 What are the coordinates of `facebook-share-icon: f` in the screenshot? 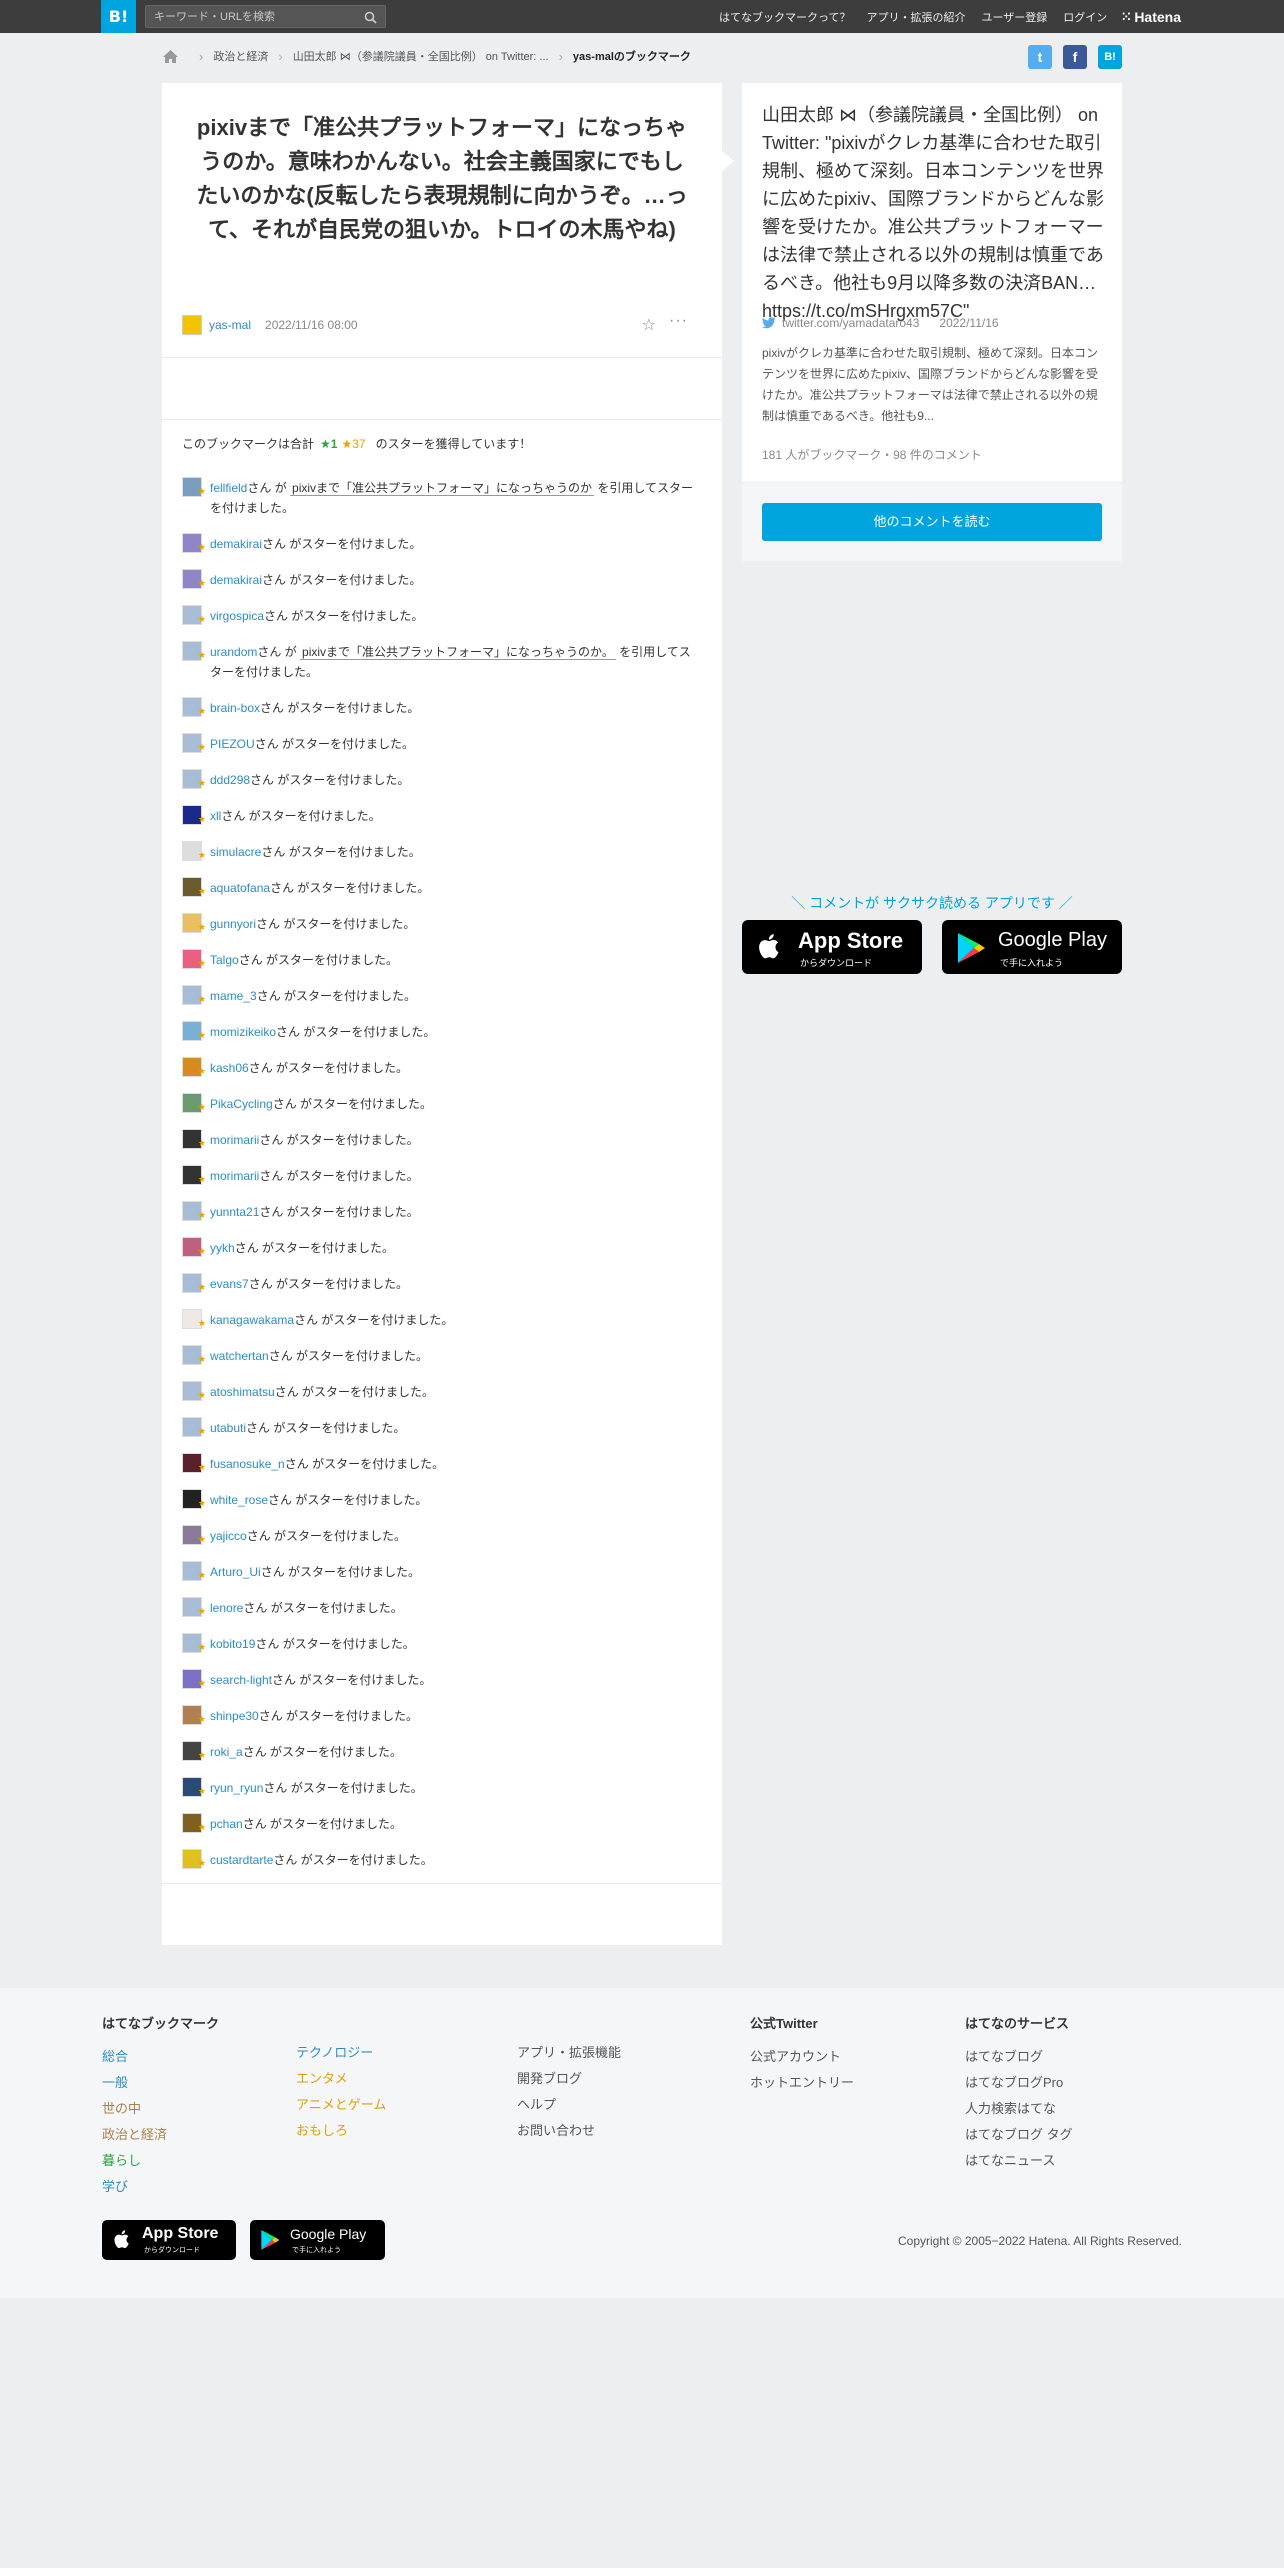 It's located at (1075, 57).